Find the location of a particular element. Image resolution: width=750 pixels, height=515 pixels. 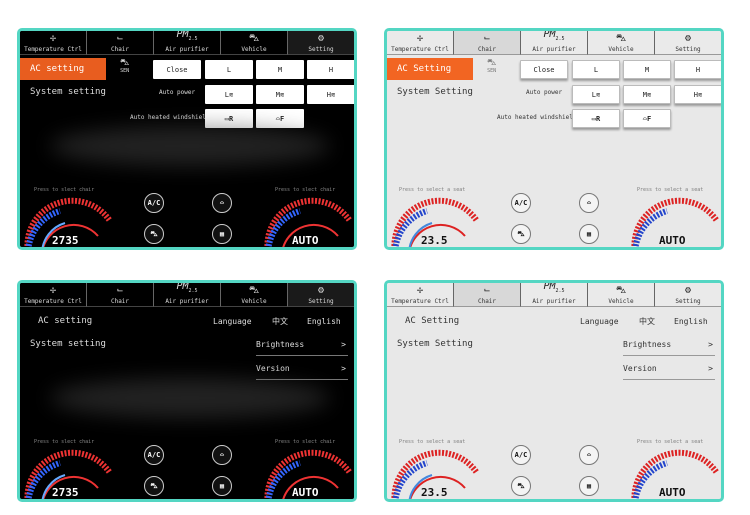

auto-heated-windshield-label: Auto heated windshield is located at coordinates (170, 117).